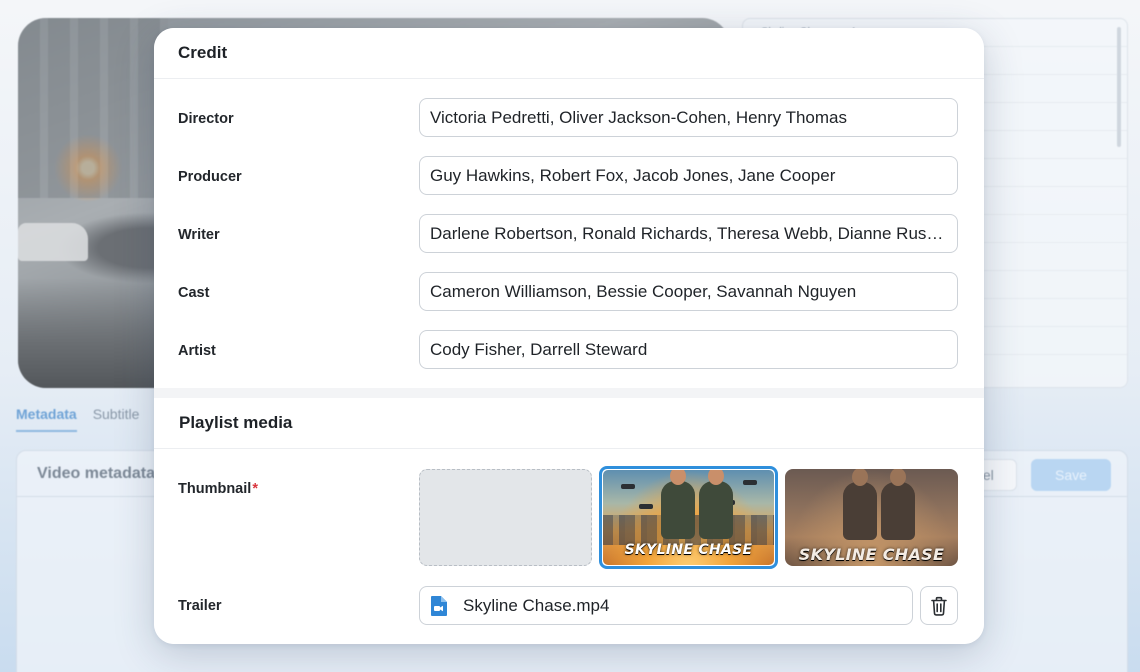 The image size is (1140, 672). Describe the element at coordinates (439, 605) in the screenshot. I see `video-file-icon` at that location.